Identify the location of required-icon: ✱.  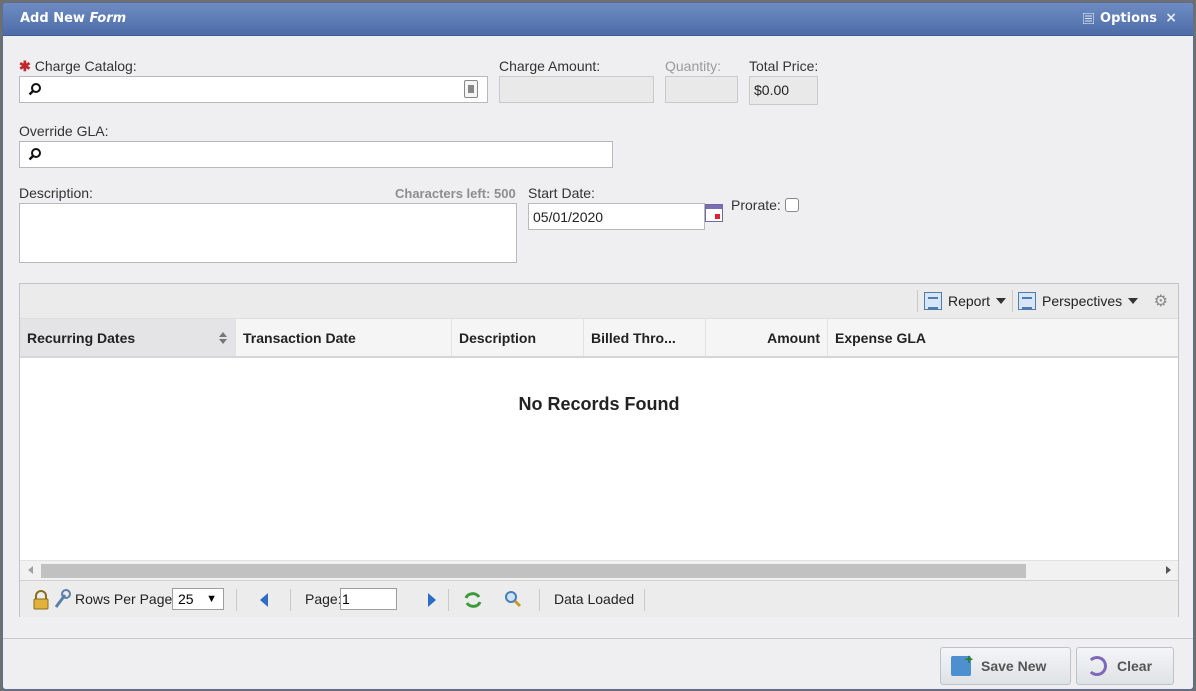
(25, 66).